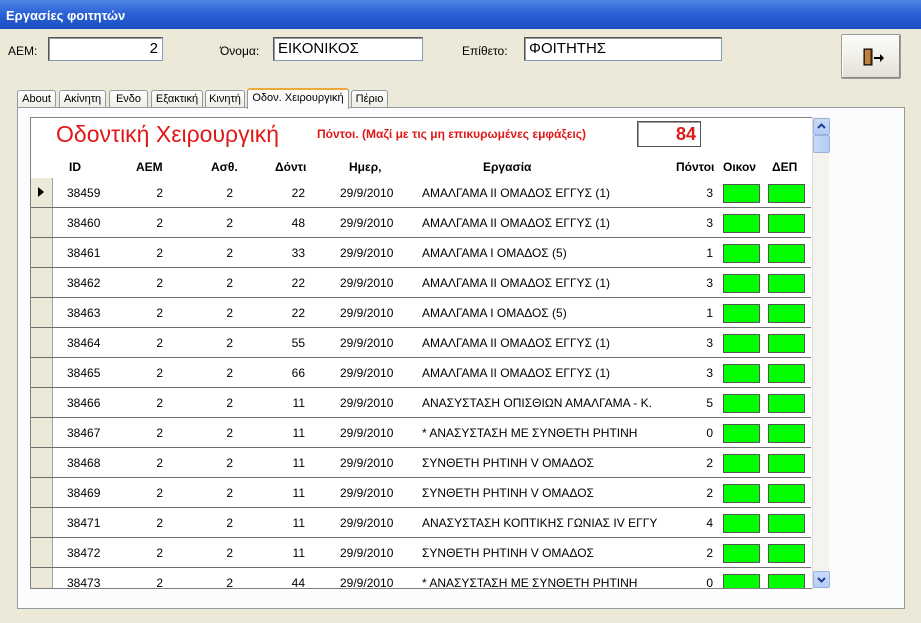  What do you see at coordinates (548, 193) in the screenshot?
I see `cell-task: ΑΜΑΛΓΑΜΑ ΙΙ ΟΜΑΔΟΣ ΕΓΓΥΣ (1)` at bounding box center [548, 193].